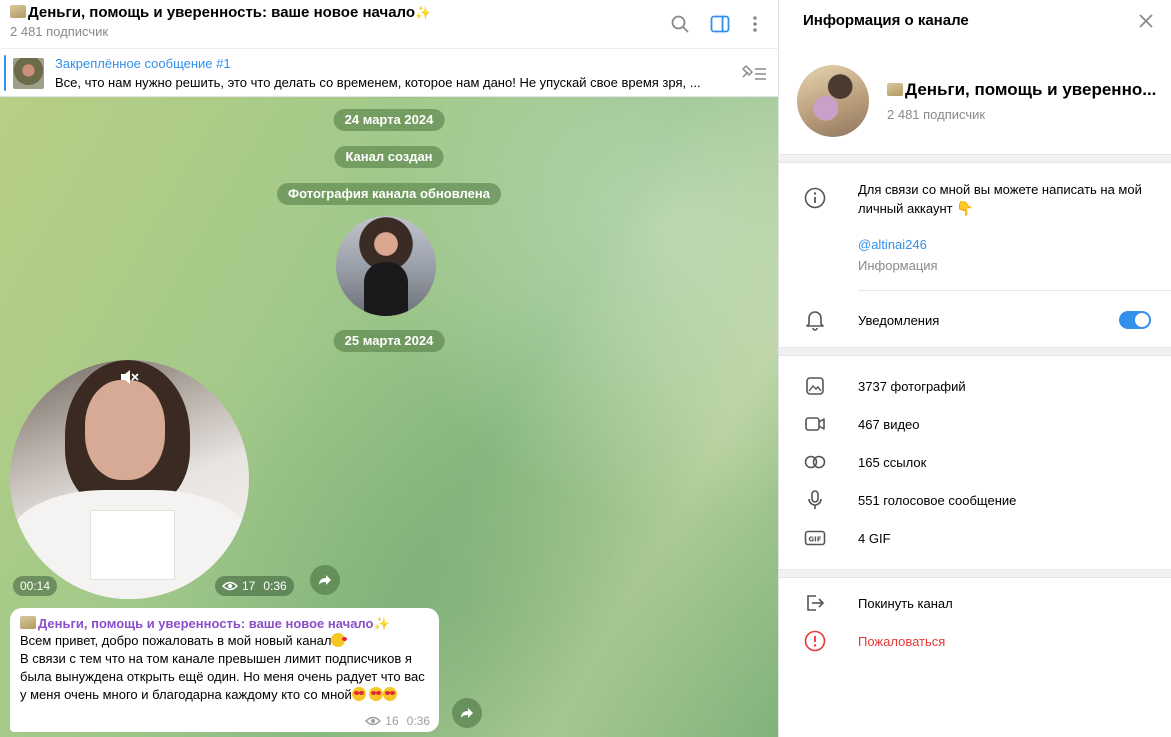 The image size is (1171, 737). What do you see at coordinates (905, 603) in the screenshot?
I see `leave-channel-button: Покинуть канал` at bounding box center [905, 603].